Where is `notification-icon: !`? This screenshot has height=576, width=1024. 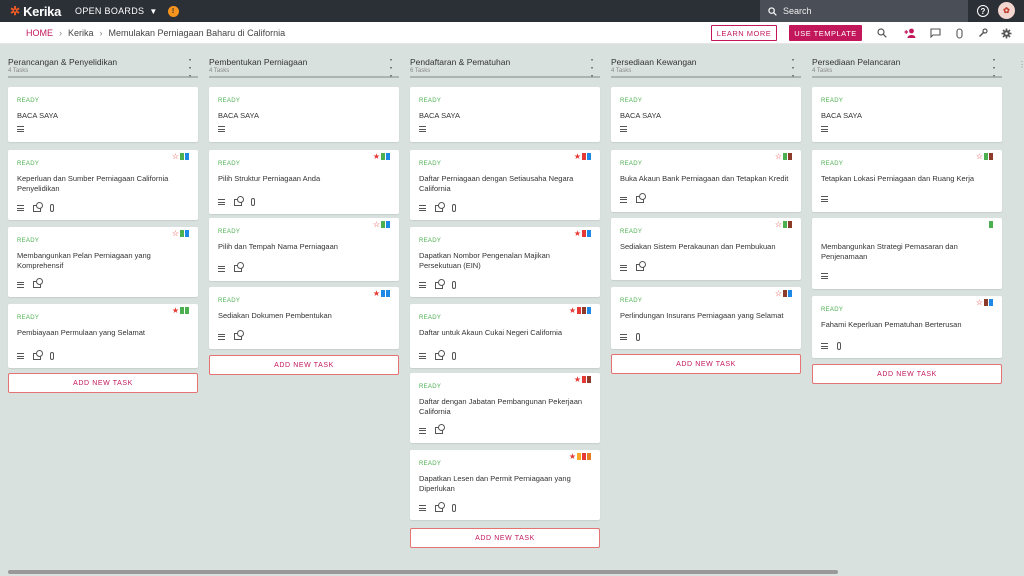
notification-icon: ! is located at coordinates (173, 11).